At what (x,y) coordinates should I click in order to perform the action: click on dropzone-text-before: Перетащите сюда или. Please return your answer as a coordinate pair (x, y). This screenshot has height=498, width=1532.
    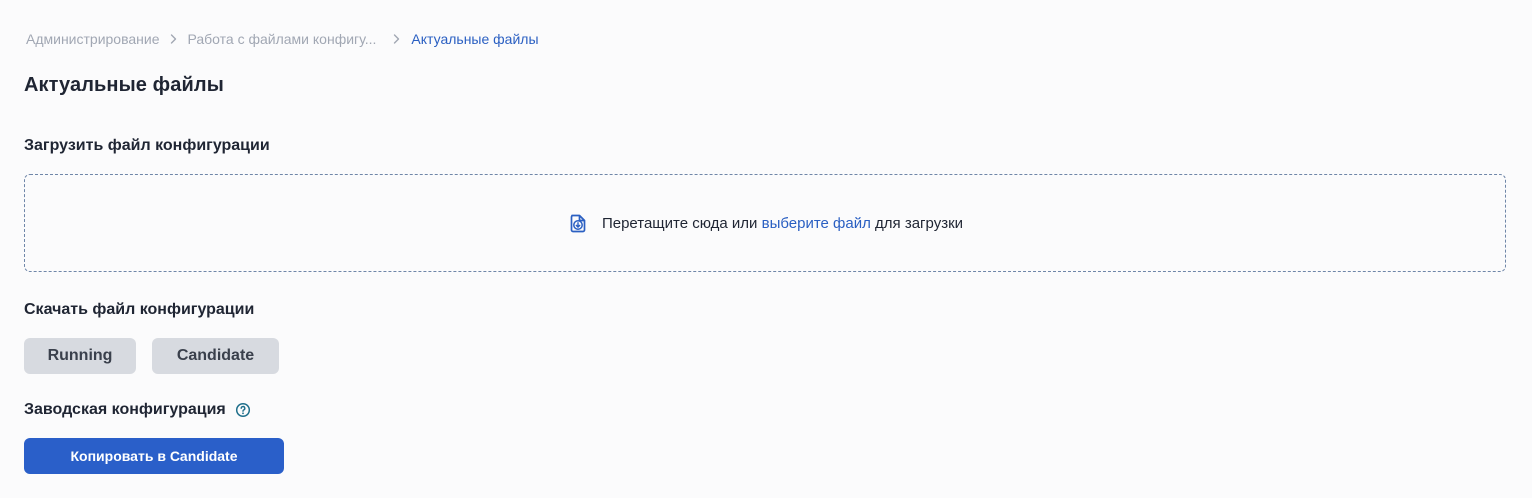
    Looking at the image, I should click on (681, 223).